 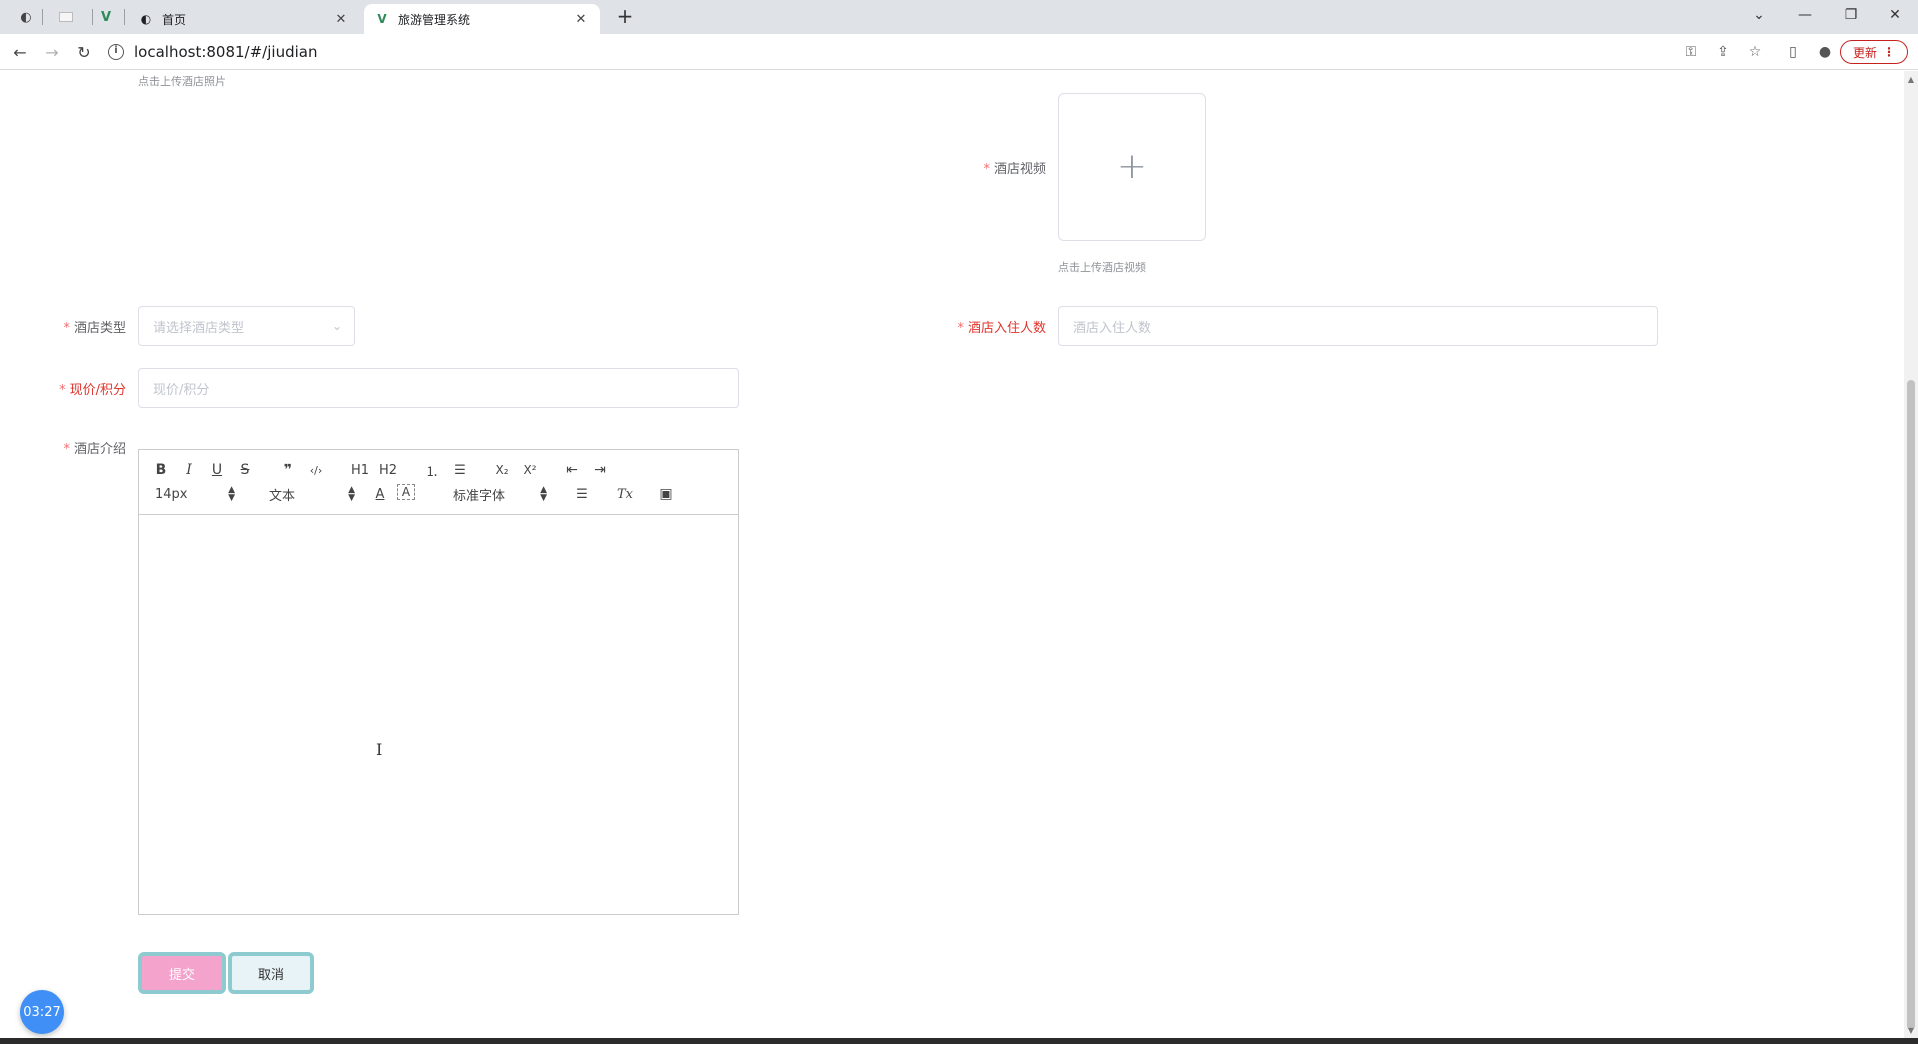 What do you see at coordinates (432, 470) in the screenshot?
I see `ordered-list-button: ⒈` at bounding box center [432, 470].